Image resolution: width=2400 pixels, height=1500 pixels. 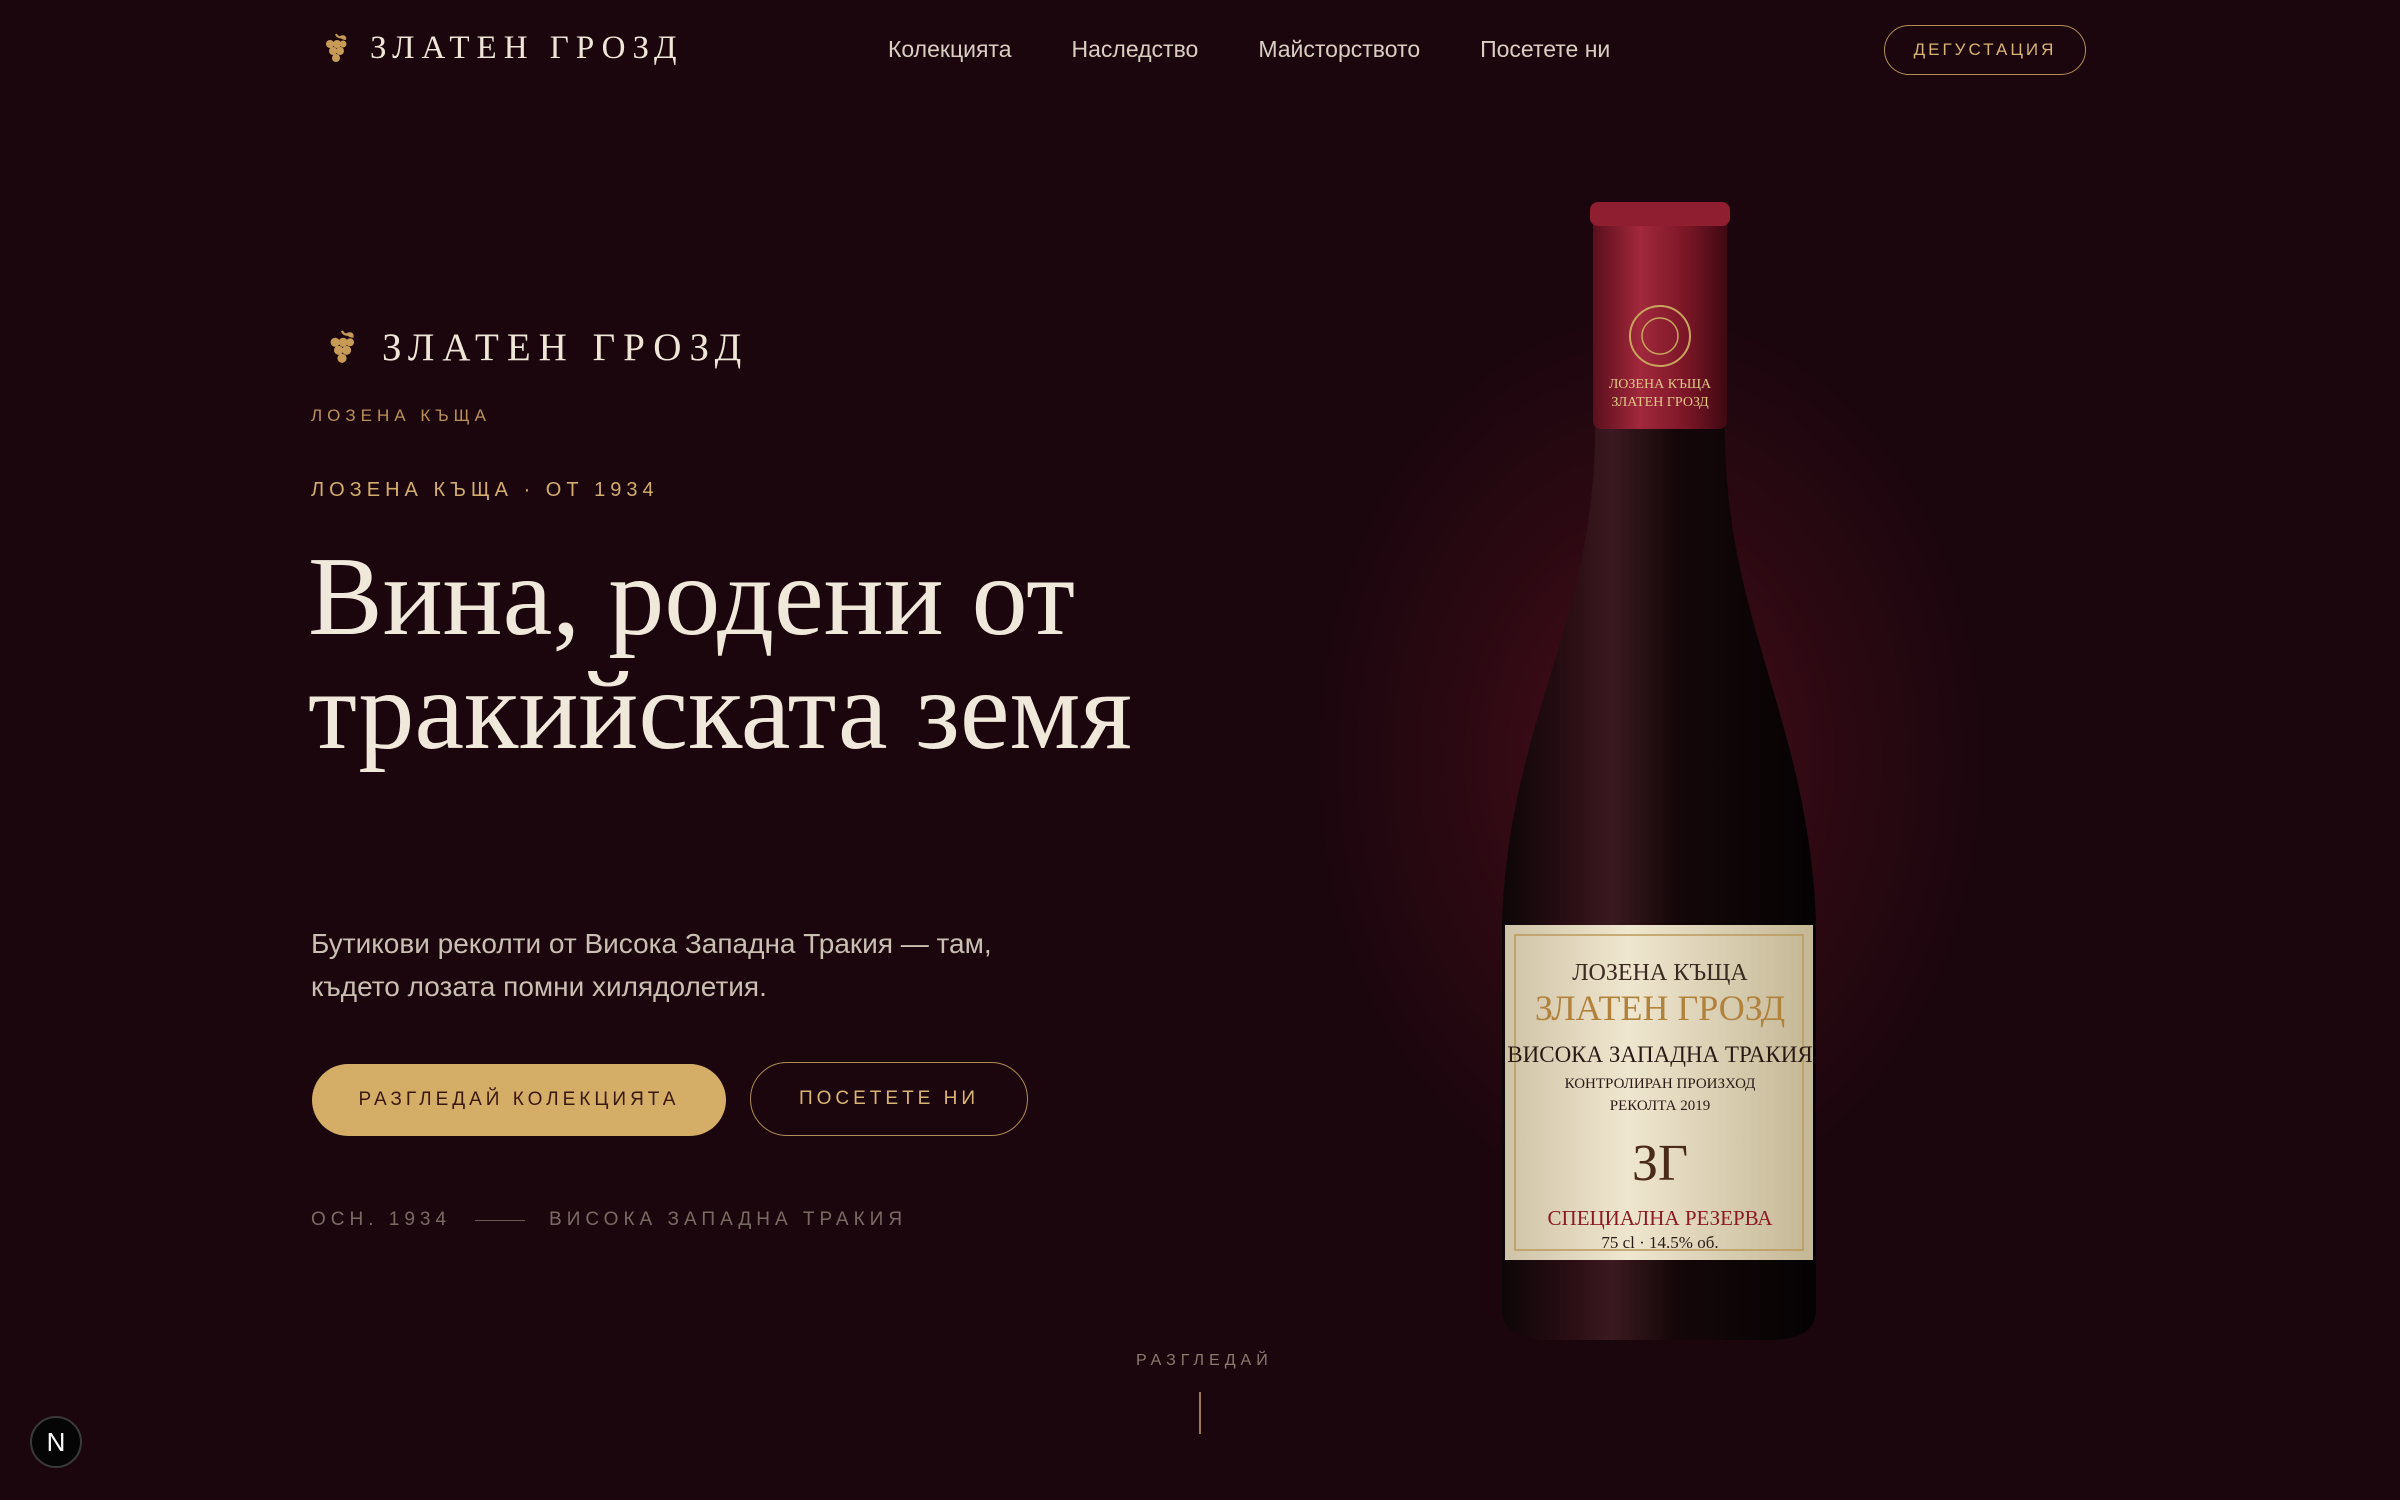 I want to click on nextjs-badge: N, so click(x=56, y=1442).